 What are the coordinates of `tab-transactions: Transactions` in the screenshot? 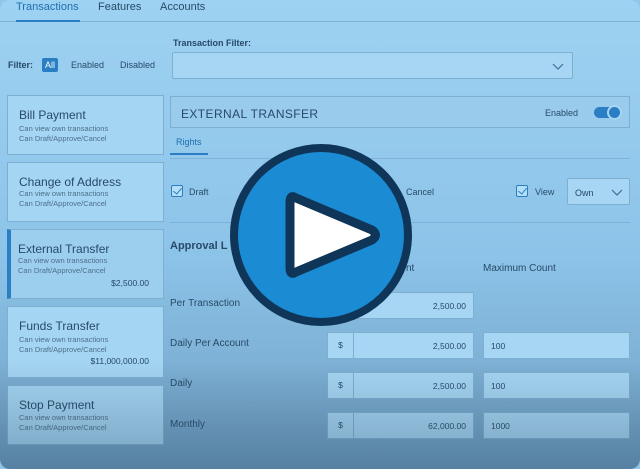 It's located at (48, 11).